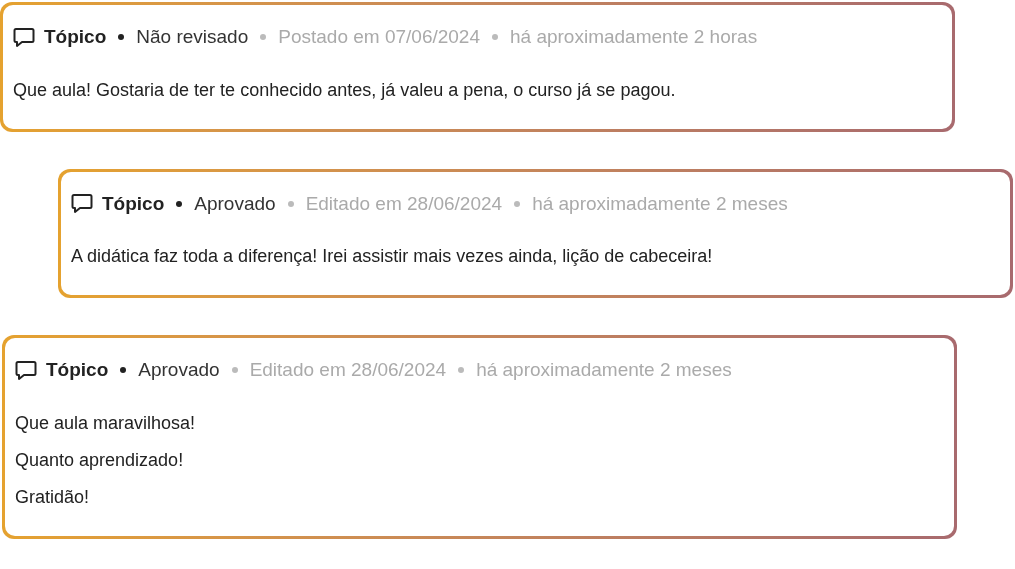 This screenshot has height=569, width=1015. Describe the element at coordinates (345, 90) in the screenshot. I see `comment-text: Que aula! Gostaria de ter te conhecido antes, já valeu a pena, o curso já se pagou.` at that location.